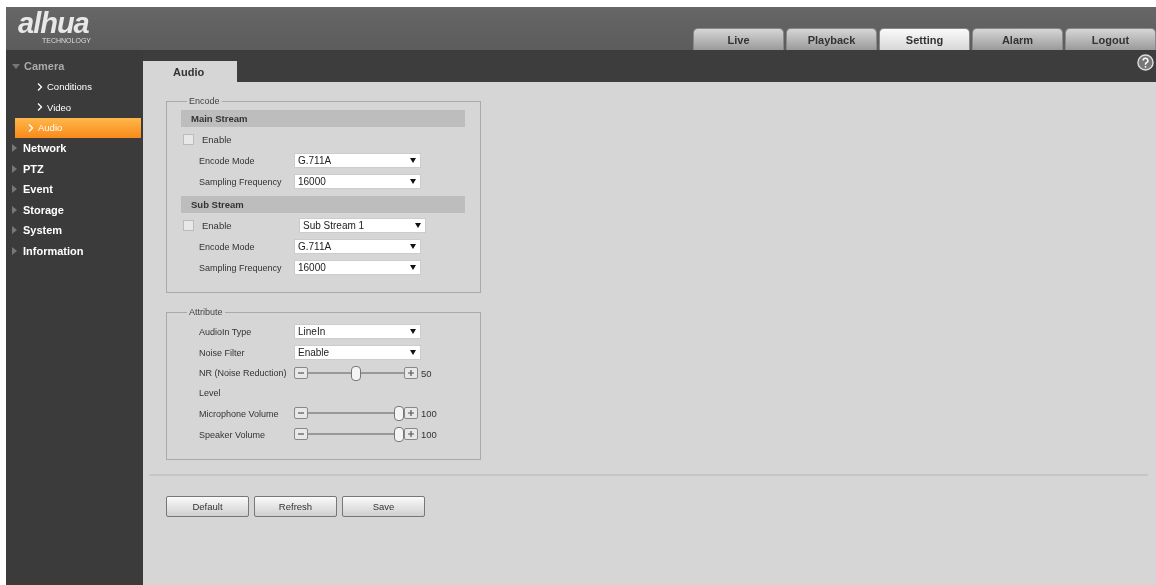 The width and height of the screenshot is (1156, 585). Describe the element at coordinates (831, 39) in the screenshot. I see `nav-tab: Playback` at that location.